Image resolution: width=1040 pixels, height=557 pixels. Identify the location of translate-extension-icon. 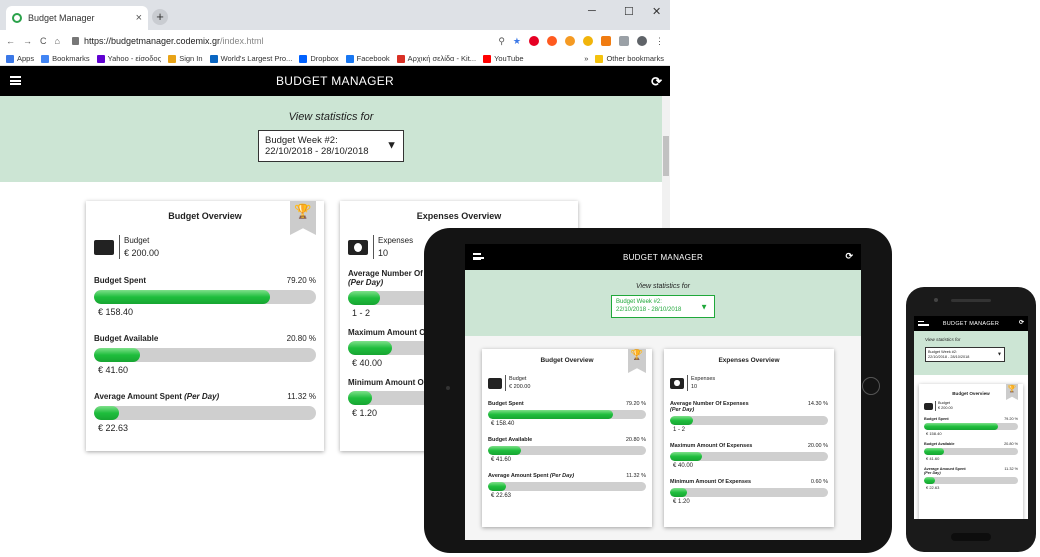
(624, 41).